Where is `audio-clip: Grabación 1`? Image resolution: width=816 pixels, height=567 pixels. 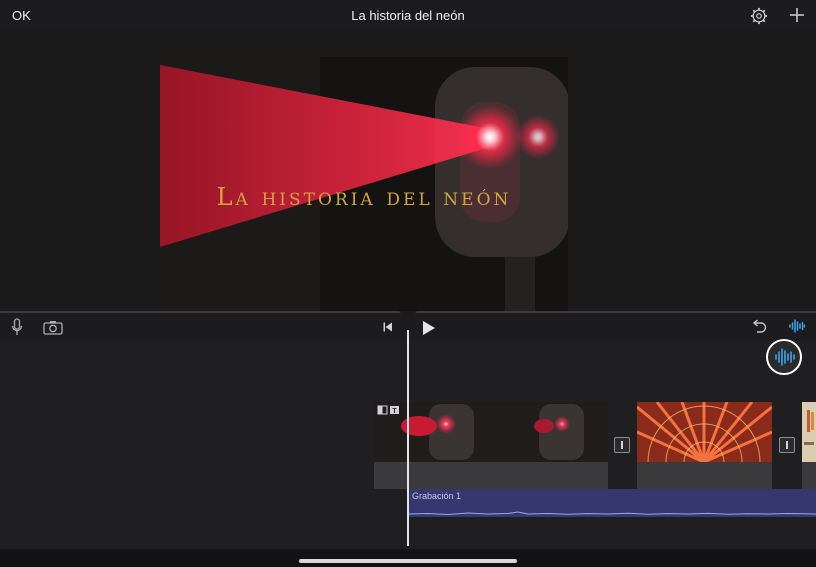
audio-clip: Grabación 1 is located at coordinates (612, 503).